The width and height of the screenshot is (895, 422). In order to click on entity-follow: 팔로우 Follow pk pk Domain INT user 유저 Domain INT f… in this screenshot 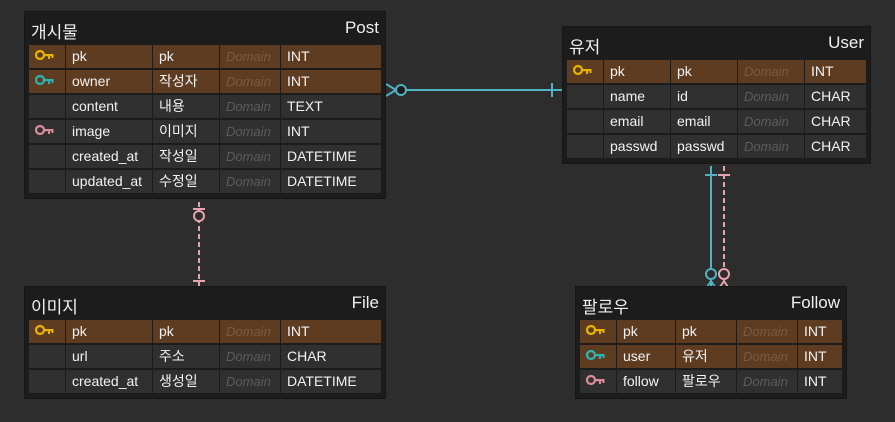, I will do `click(711, 342)`.